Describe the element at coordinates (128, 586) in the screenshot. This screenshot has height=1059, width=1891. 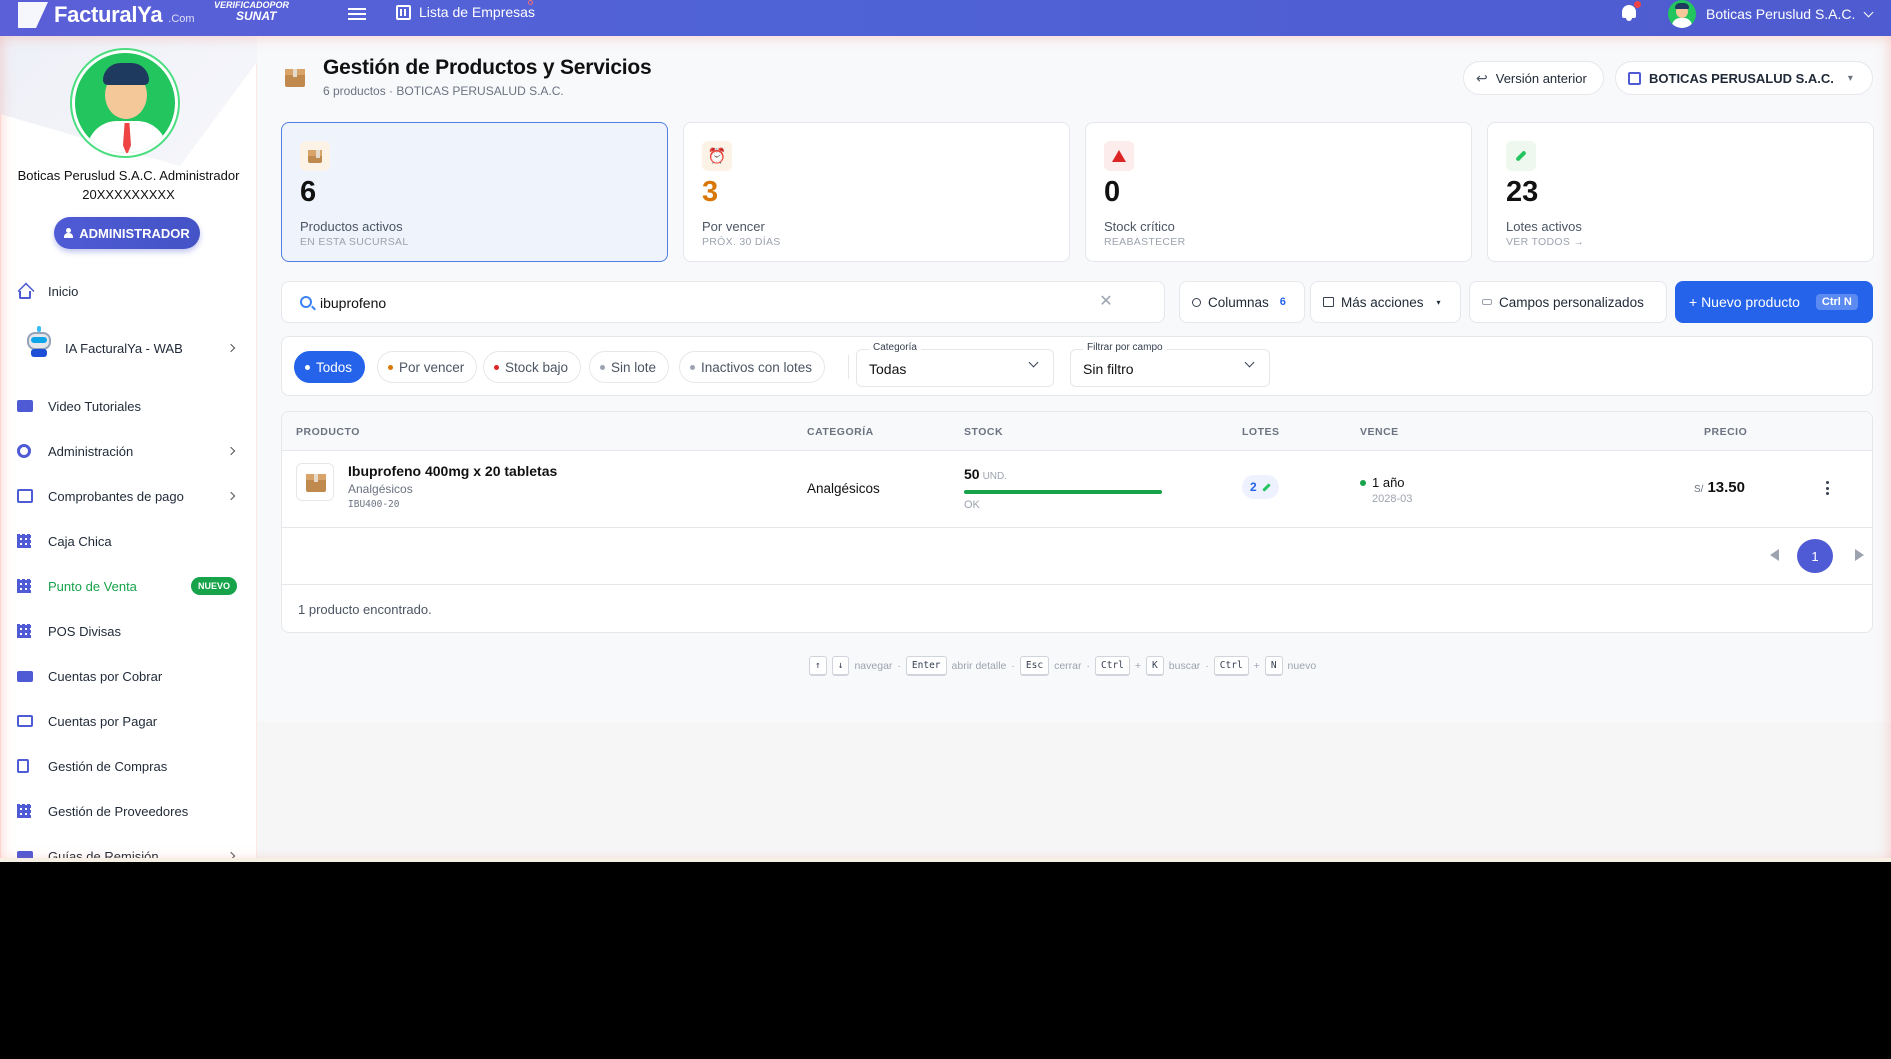
I see `sidebar-item-punto-de-venta: Punto de Venta NUEVO` at that location.